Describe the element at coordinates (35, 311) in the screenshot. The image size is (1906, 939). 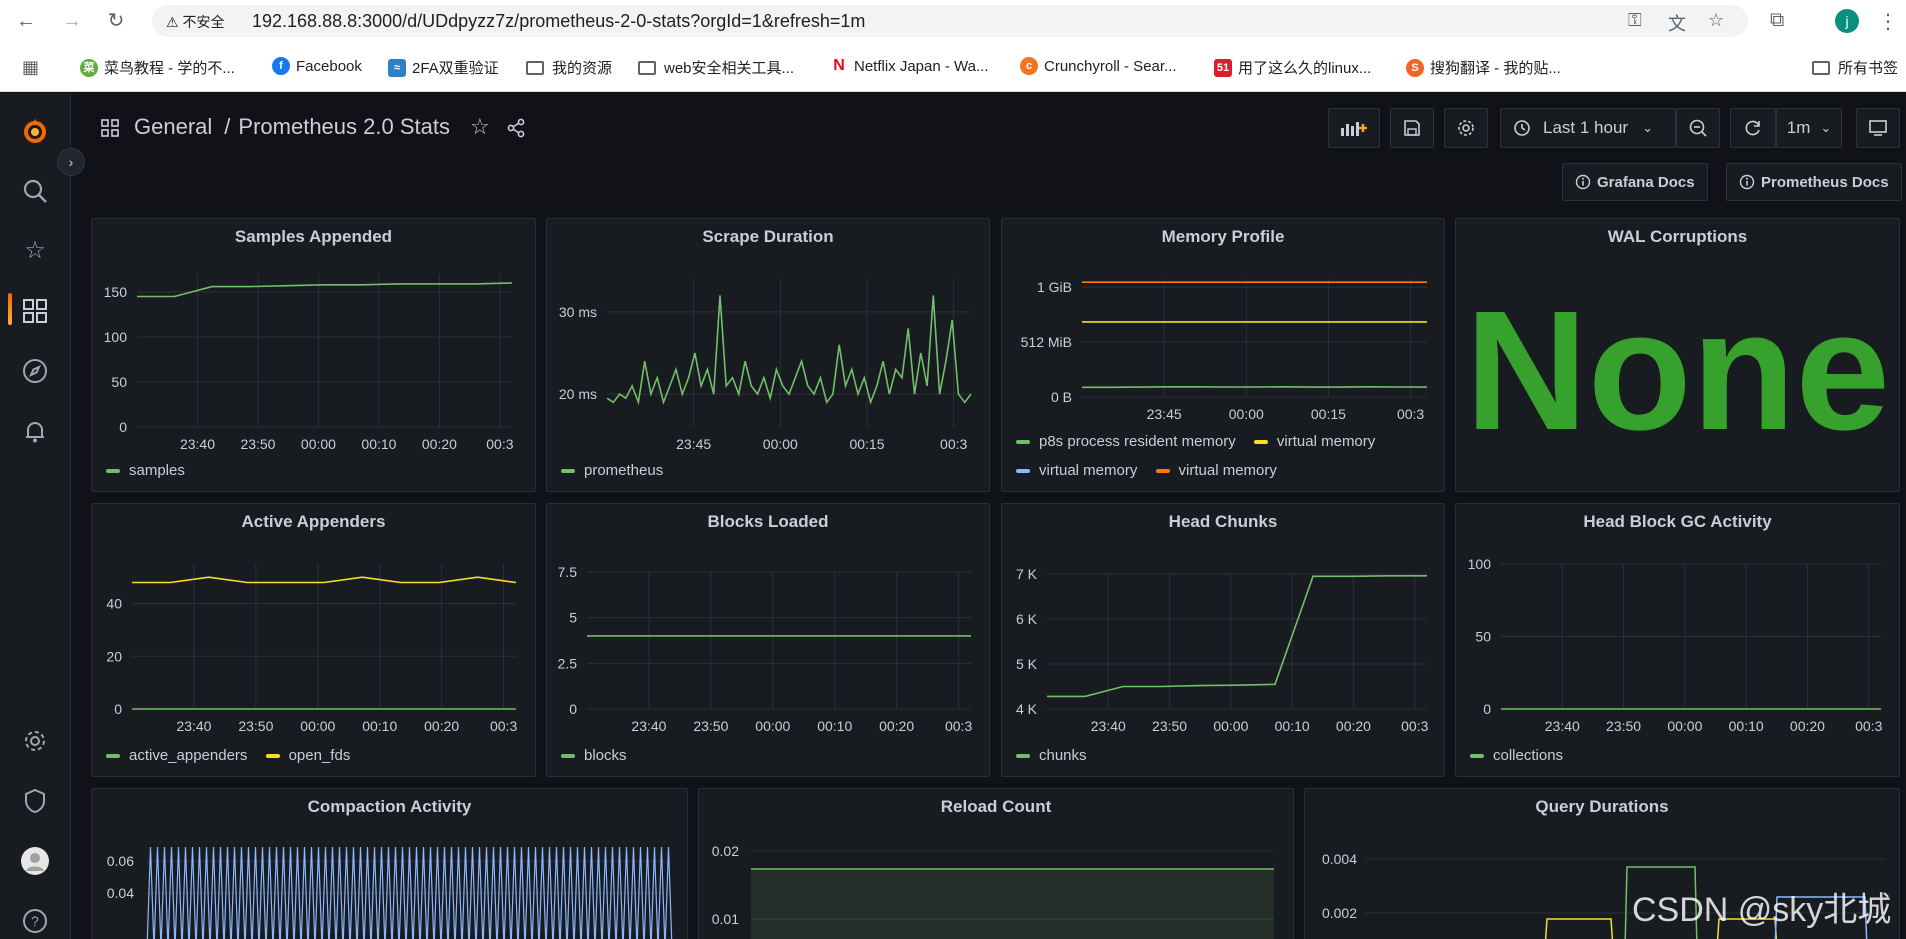
I see `dashboards-icon` at that location.